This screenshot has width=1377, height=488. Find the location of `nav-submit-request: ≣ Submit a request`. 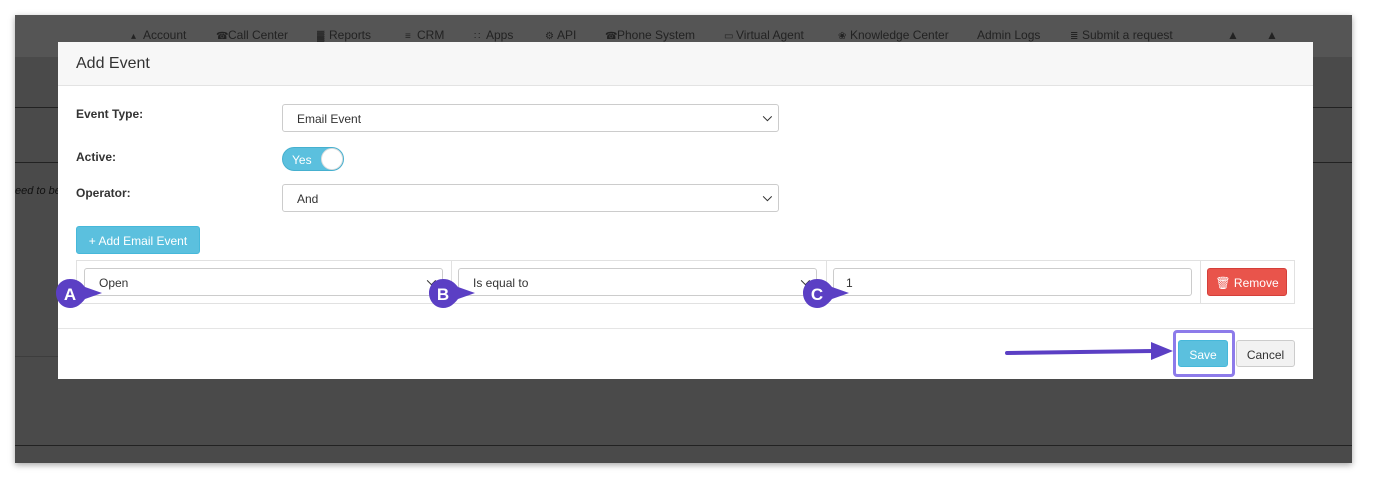

nav-submit-request: ≣ Submit a request is located at coordinates (1121, 35).